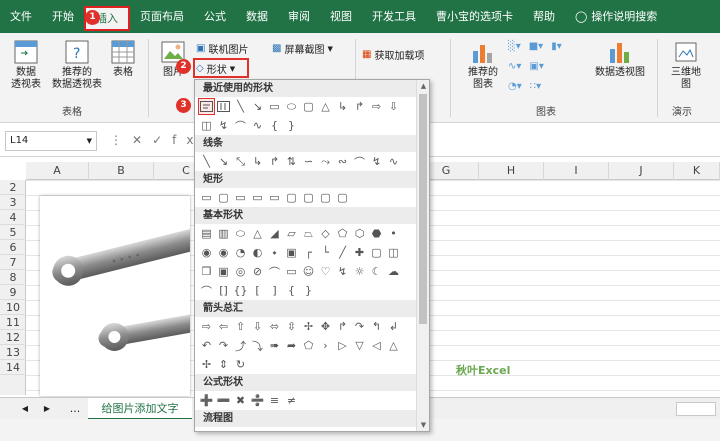  I want to click on curved-double-arrow-shape: ∾, so click(342, 161).